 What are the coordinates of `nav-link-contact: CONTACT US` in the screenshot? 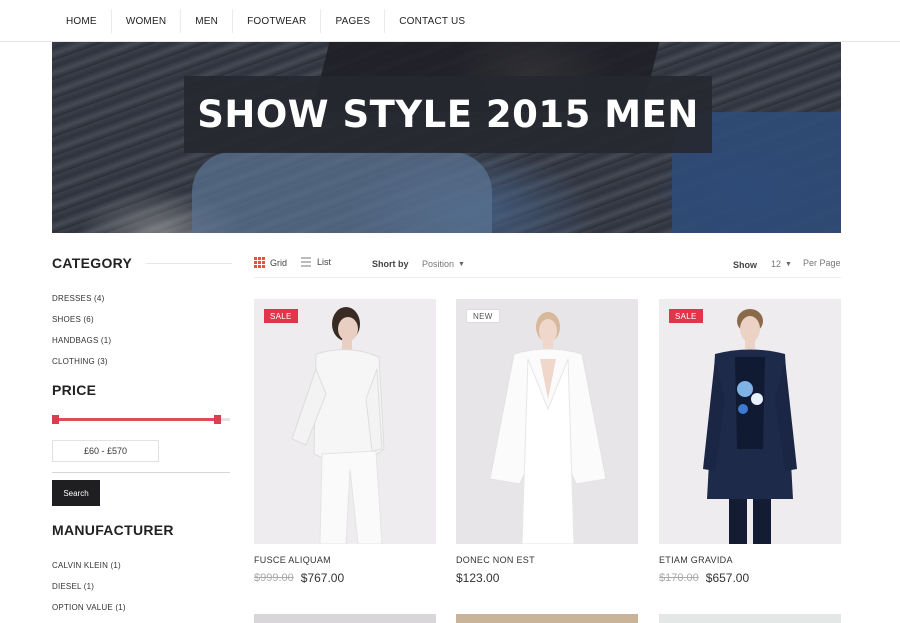 It's located at (432, 21).